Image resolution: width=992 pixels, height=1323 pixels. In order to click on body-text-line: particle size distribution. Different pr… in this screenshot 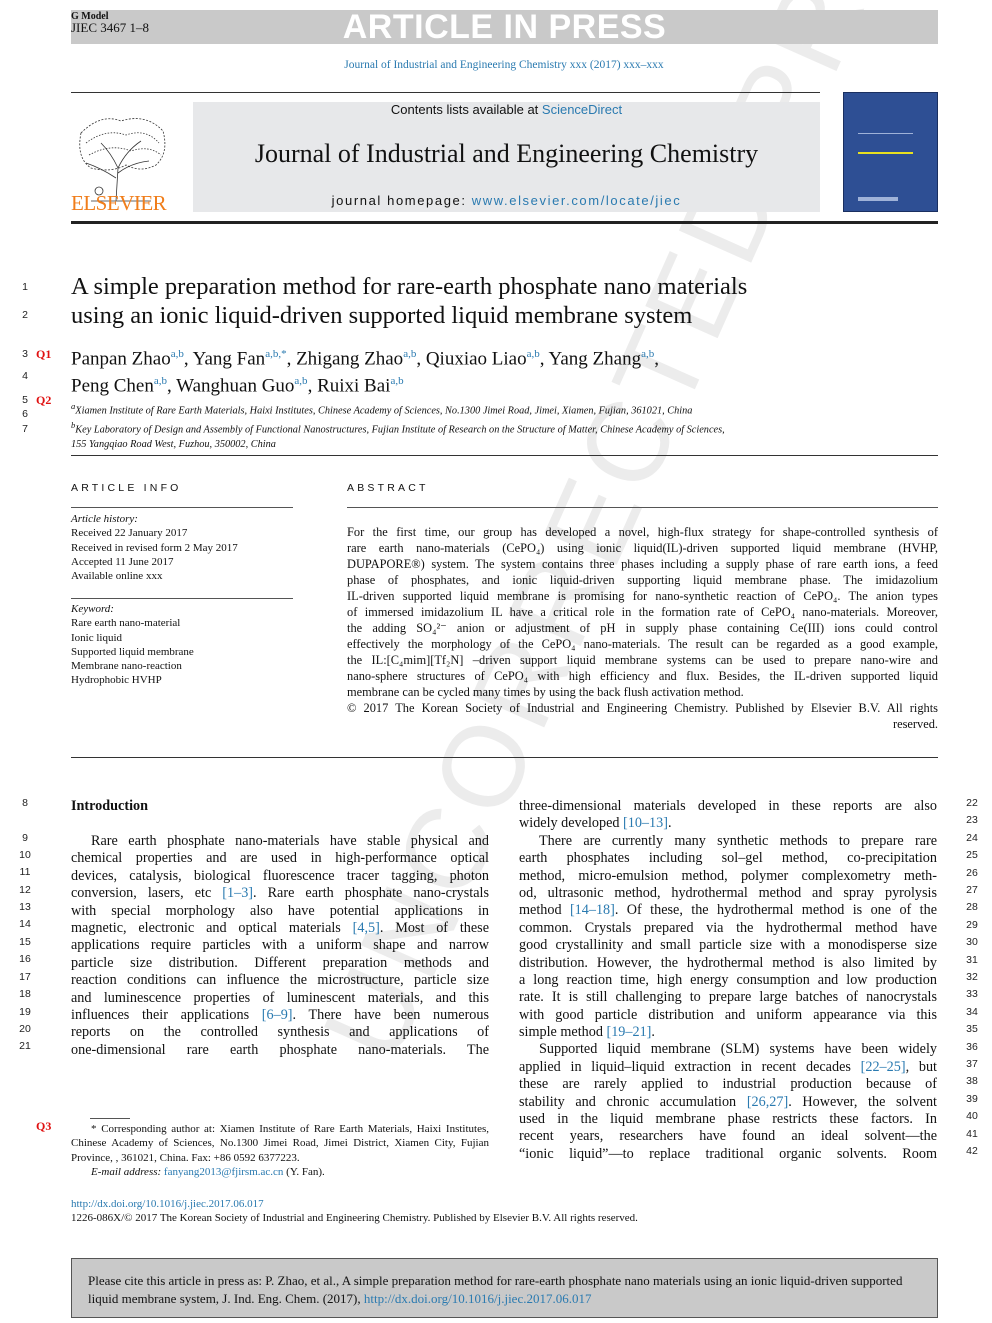, I will do `click(280, 962)`.